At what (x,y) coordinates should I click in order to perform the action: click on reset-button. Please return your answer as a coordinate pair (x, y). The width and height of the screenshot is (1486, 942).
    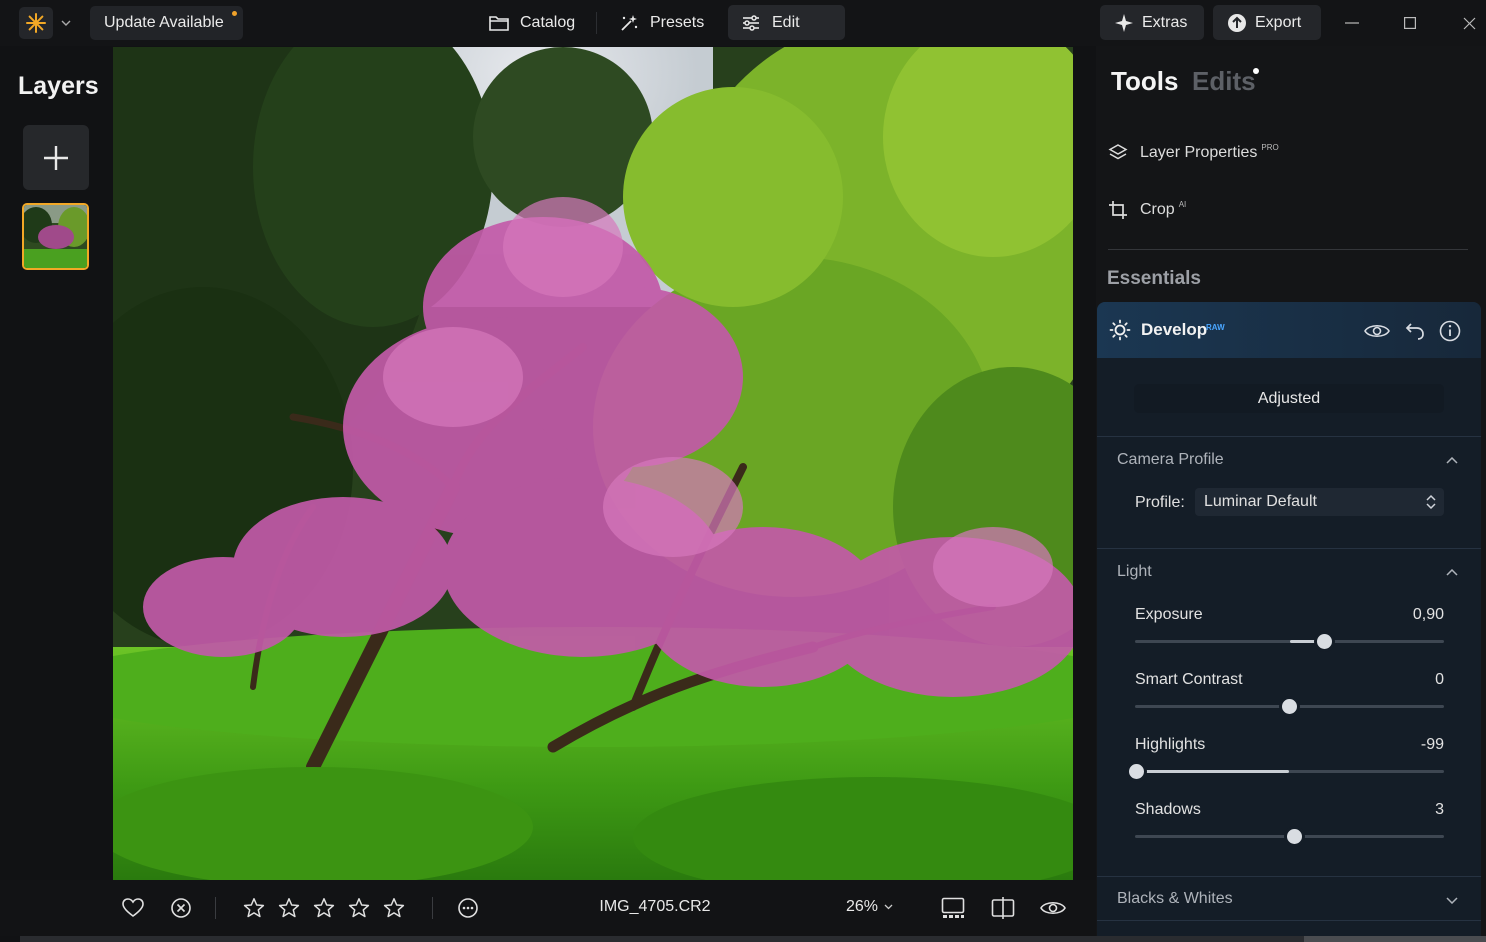
    Looking at the image, I should click on (1415, 331).